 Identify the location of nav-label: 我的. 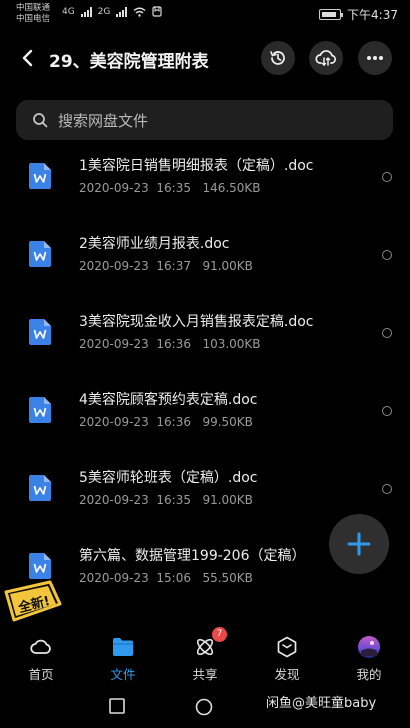
(369, 674).